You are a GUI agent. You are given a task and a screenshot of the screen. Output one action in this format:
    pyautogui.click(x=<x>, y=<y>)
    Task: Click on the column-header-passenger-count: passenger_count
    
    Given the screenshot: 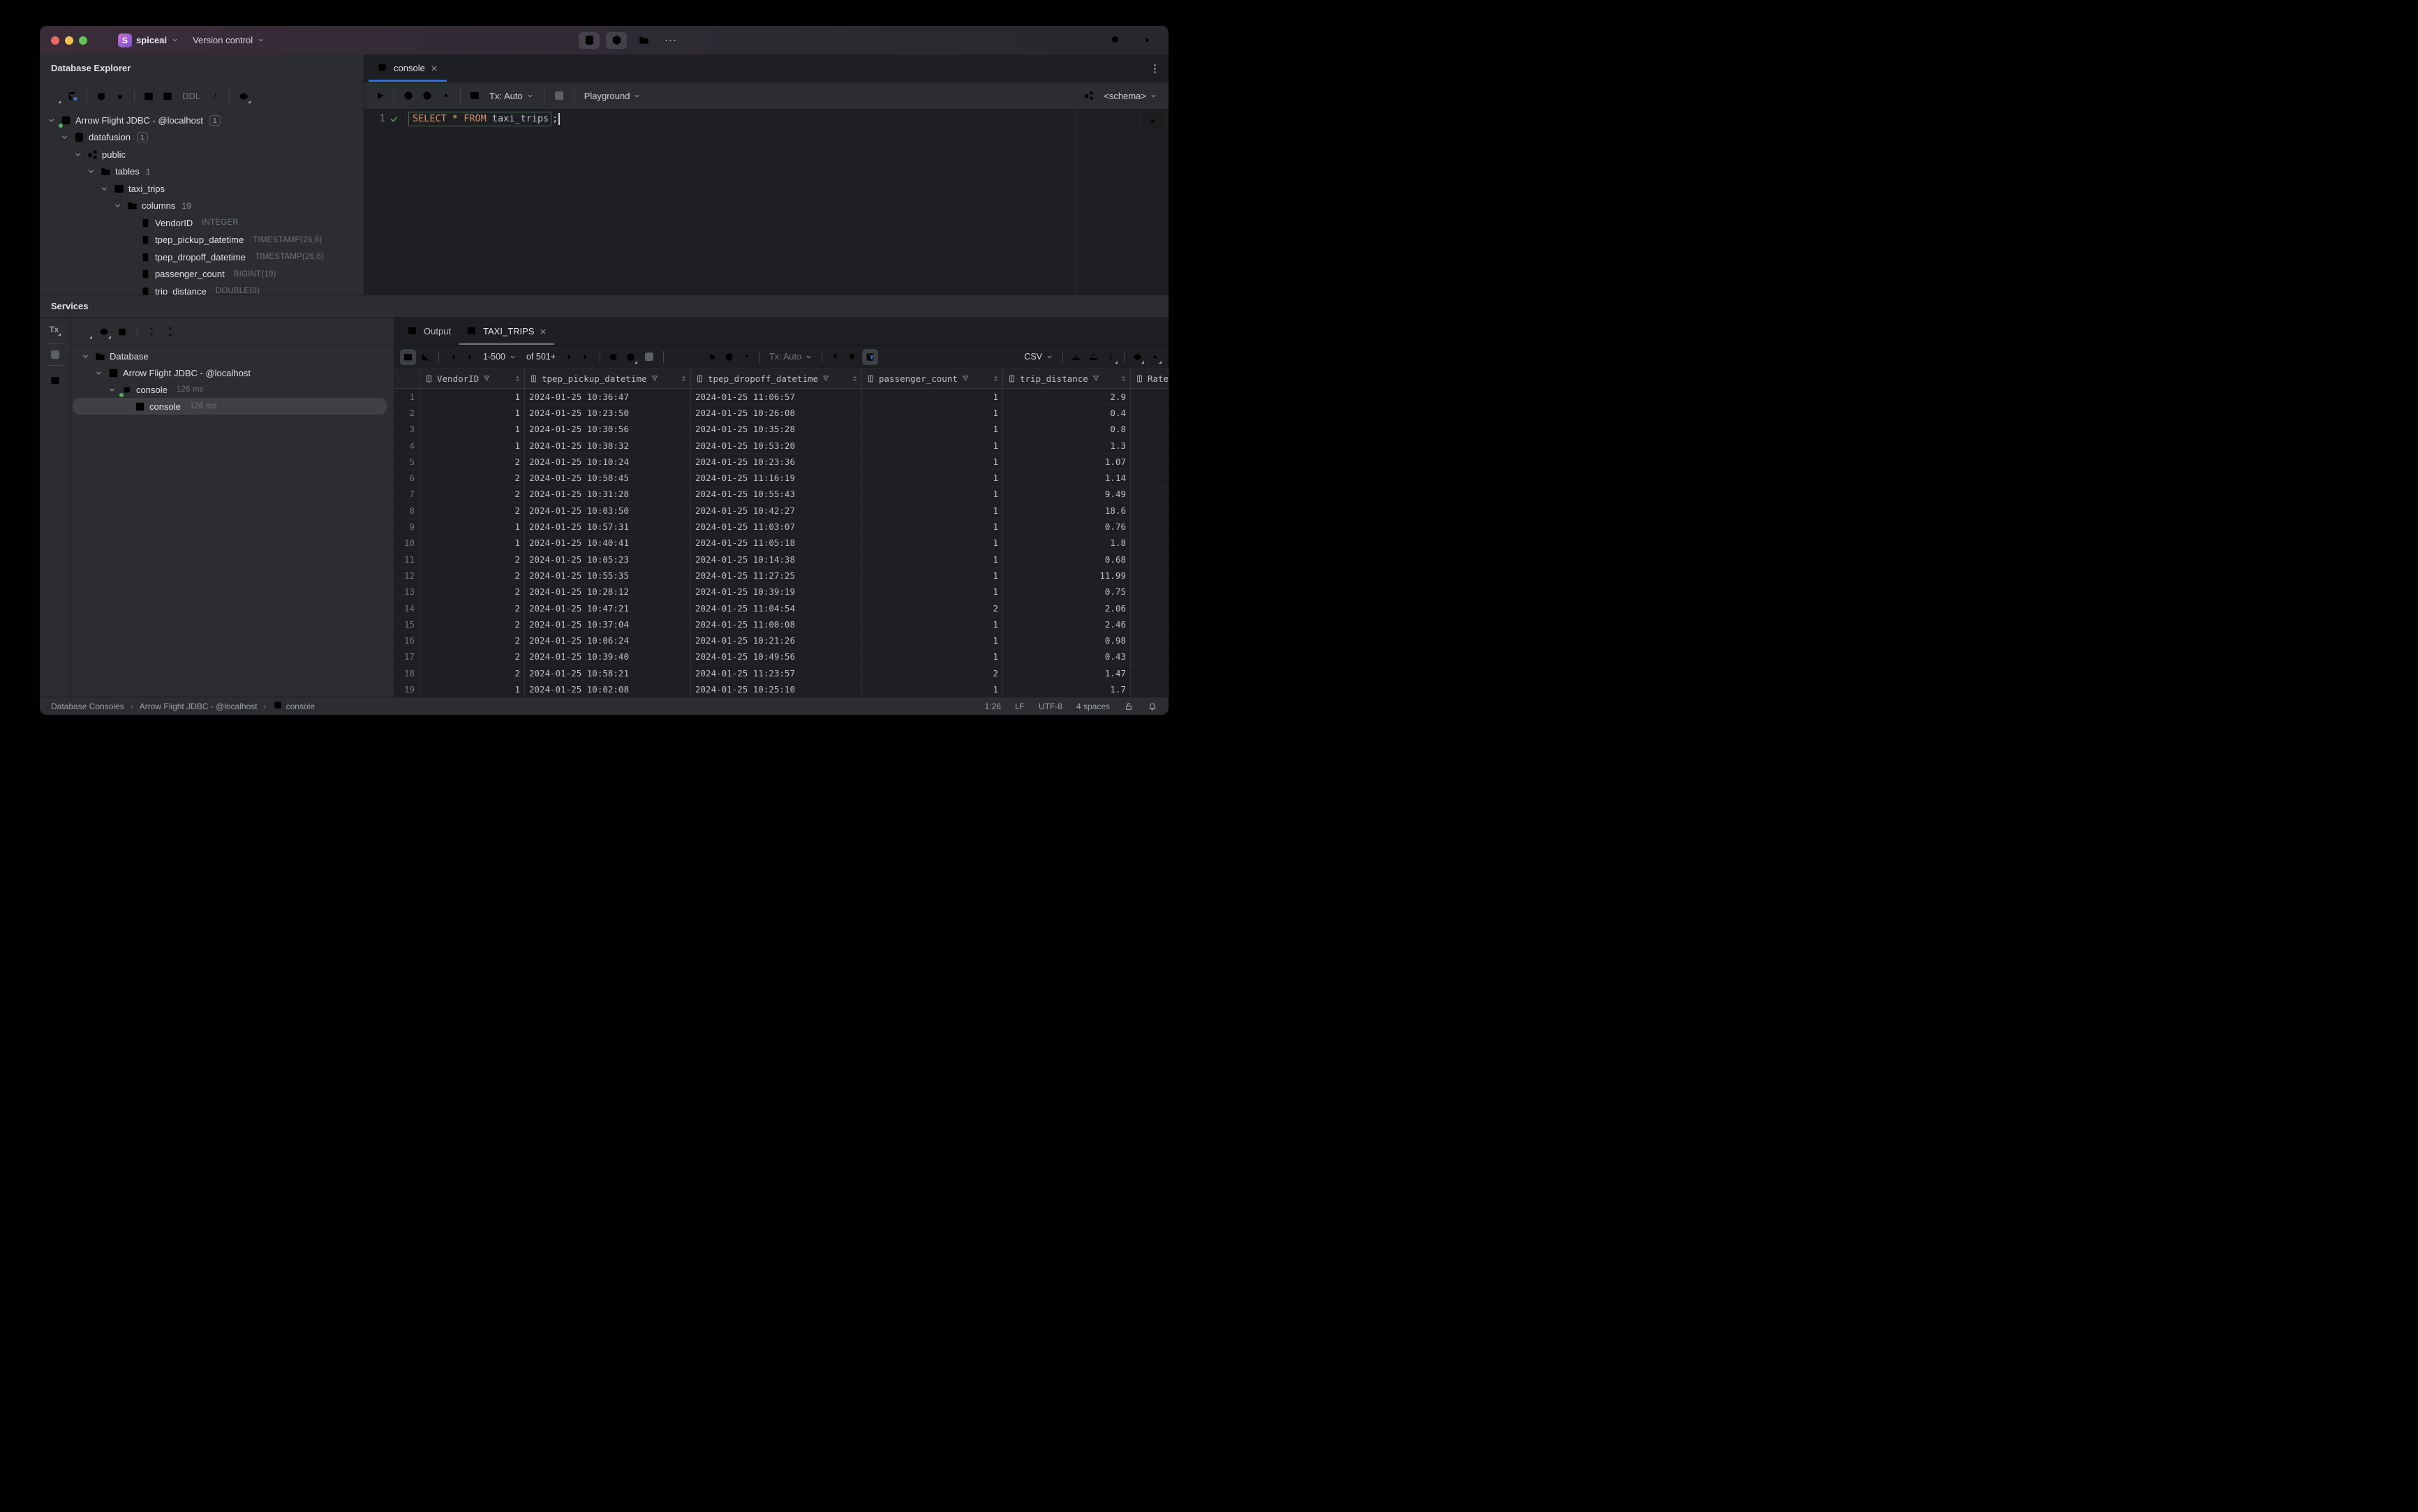 What is the action you would take?
    pyautogui.click(x=932, y=378)
    